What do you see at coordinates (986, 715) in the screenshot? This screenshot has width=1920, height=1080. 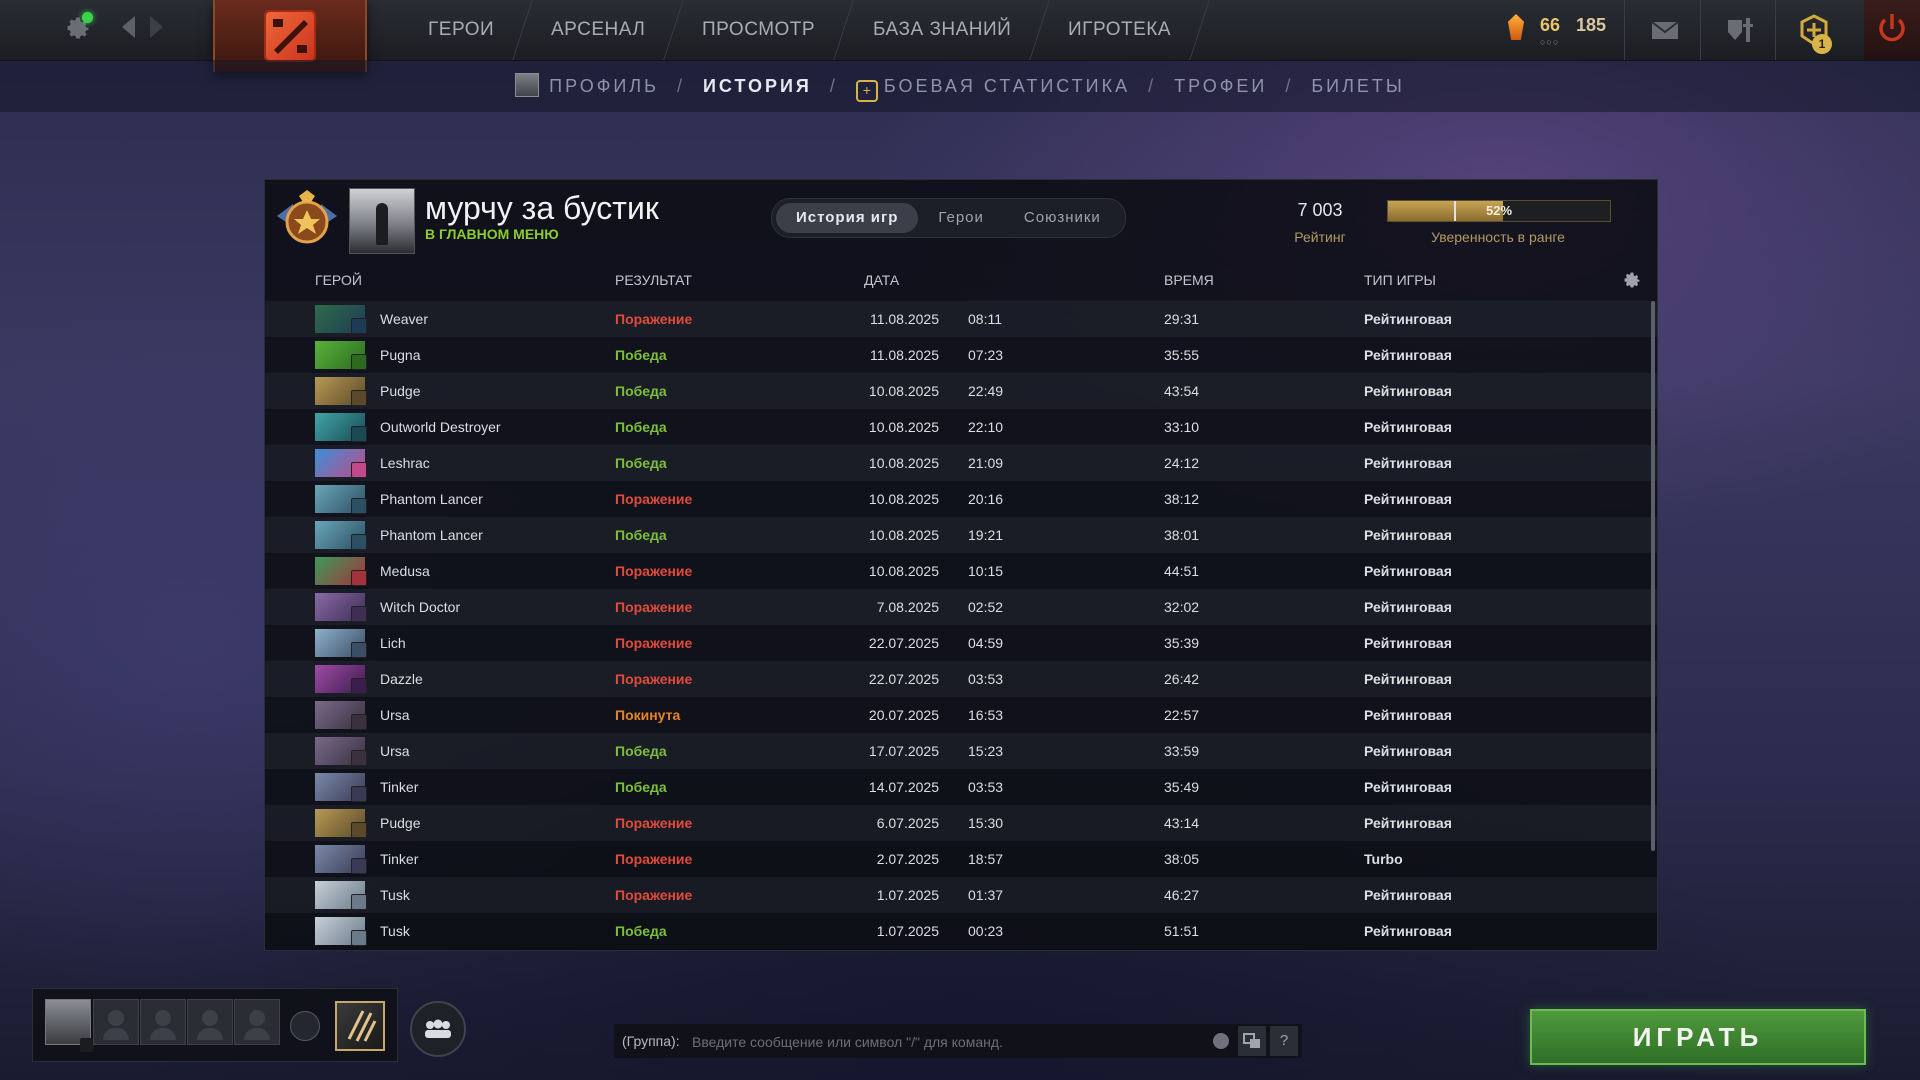 I see `match-start-time: 16:53` at bounding box center [986, 715].